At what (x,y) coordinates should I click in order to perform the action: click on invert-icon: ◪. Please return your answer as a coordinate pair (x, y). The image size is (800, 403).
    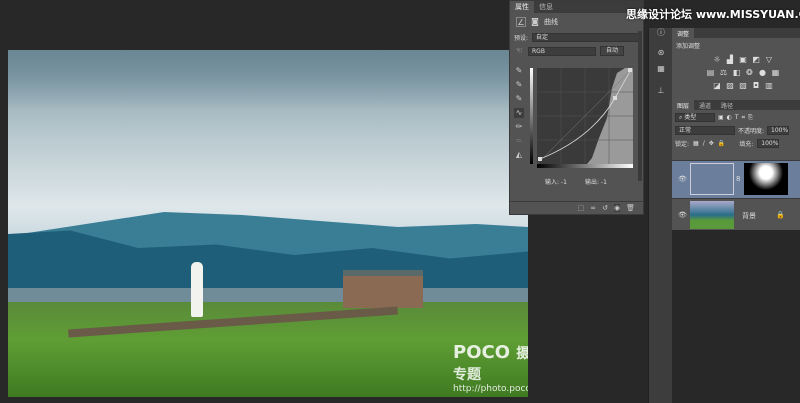
    Looking at the image, I should click on (717, 85).